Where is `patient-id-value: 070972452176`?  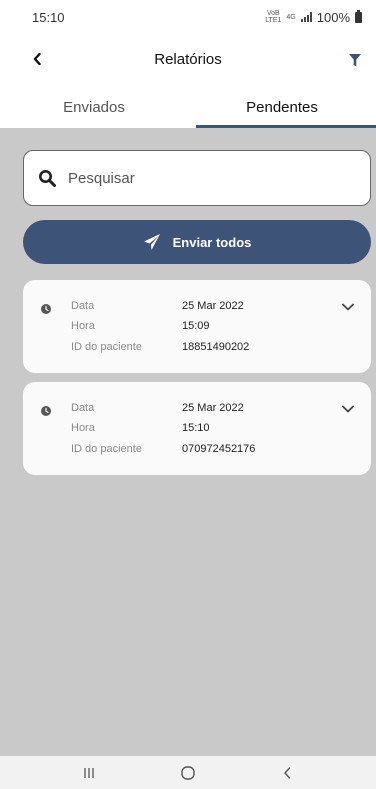
patient-id-value: 070972452176 is located at coordinates (219, 449).